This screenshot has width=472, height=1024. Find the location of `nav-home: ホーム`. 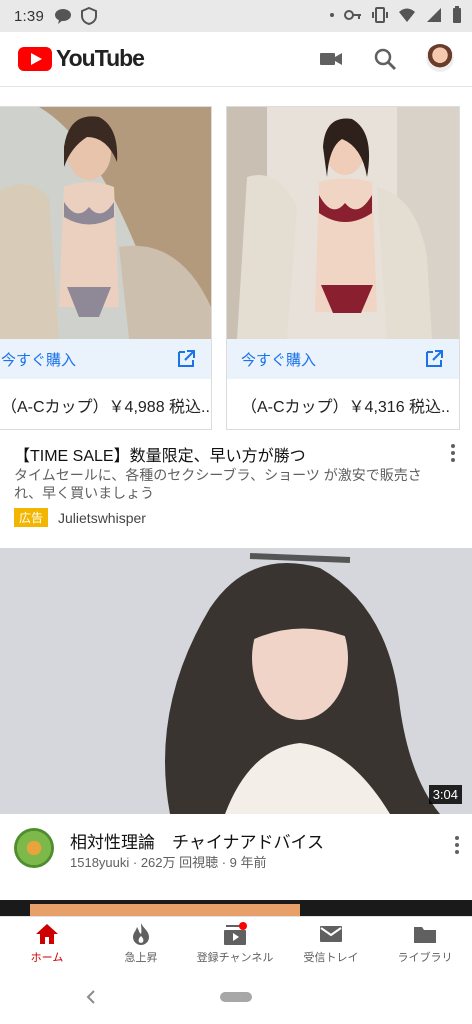

nav-home: ホーム is located at coordinates (47, 944).